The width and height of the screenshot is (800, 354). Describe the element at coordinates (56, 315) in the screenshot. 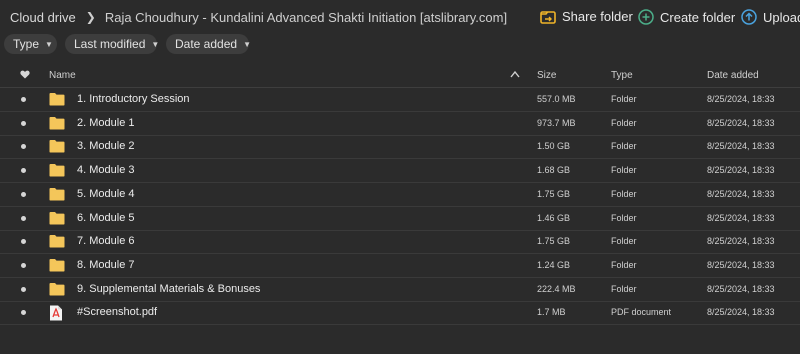

I see `pdf-file-icon` at that location.